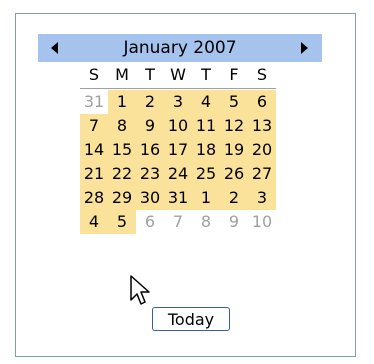 This screenshot has width=374, height=364. Describe the element at coordinates (234, 150) in the screenshot. I see `calendar-day: 19` at that location.